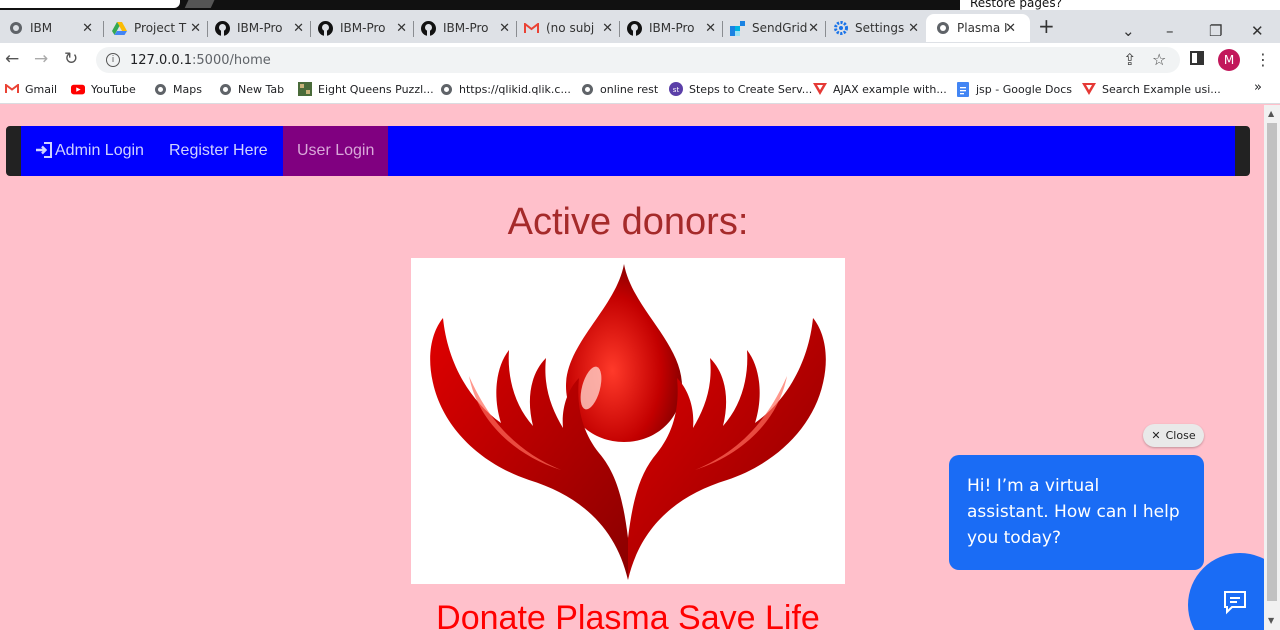  Describe the element at coordinates (44, 150) in the screenshot. I see `sign-in-icon` at that location.